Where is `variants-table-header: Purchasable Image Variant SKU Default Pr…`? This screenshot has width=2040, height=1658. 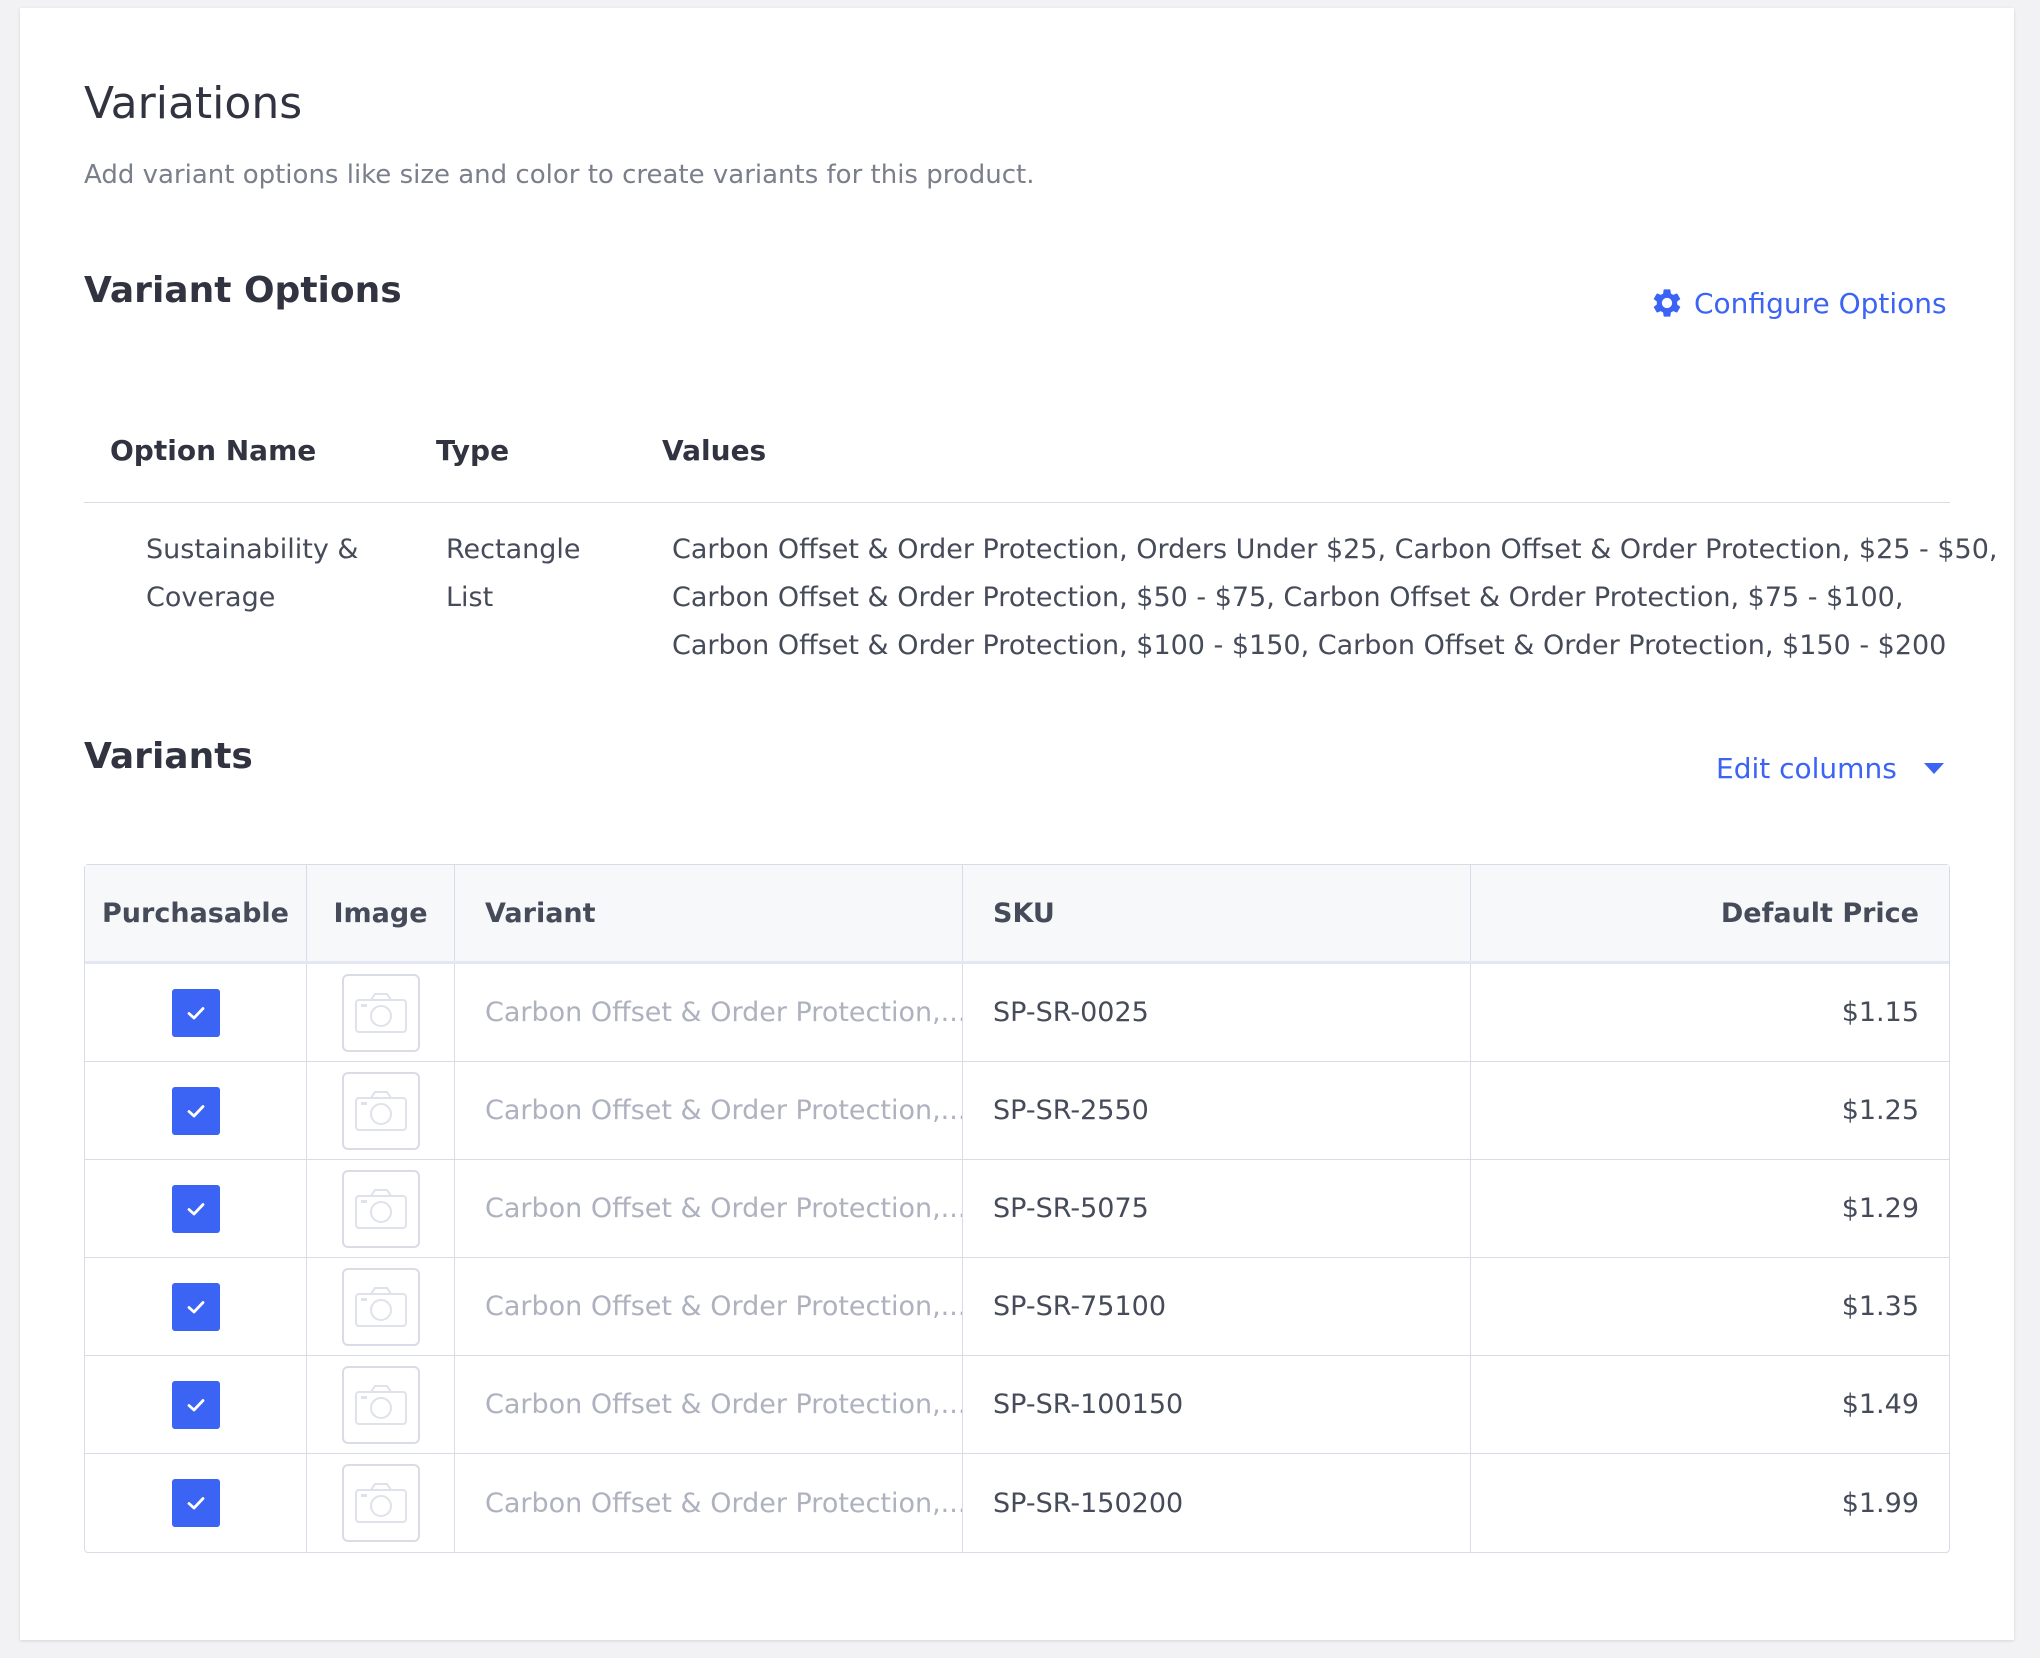
variants-table-header: Purchasable Image Variant SKU Default Pr… is located at coordinates (1017, 914).